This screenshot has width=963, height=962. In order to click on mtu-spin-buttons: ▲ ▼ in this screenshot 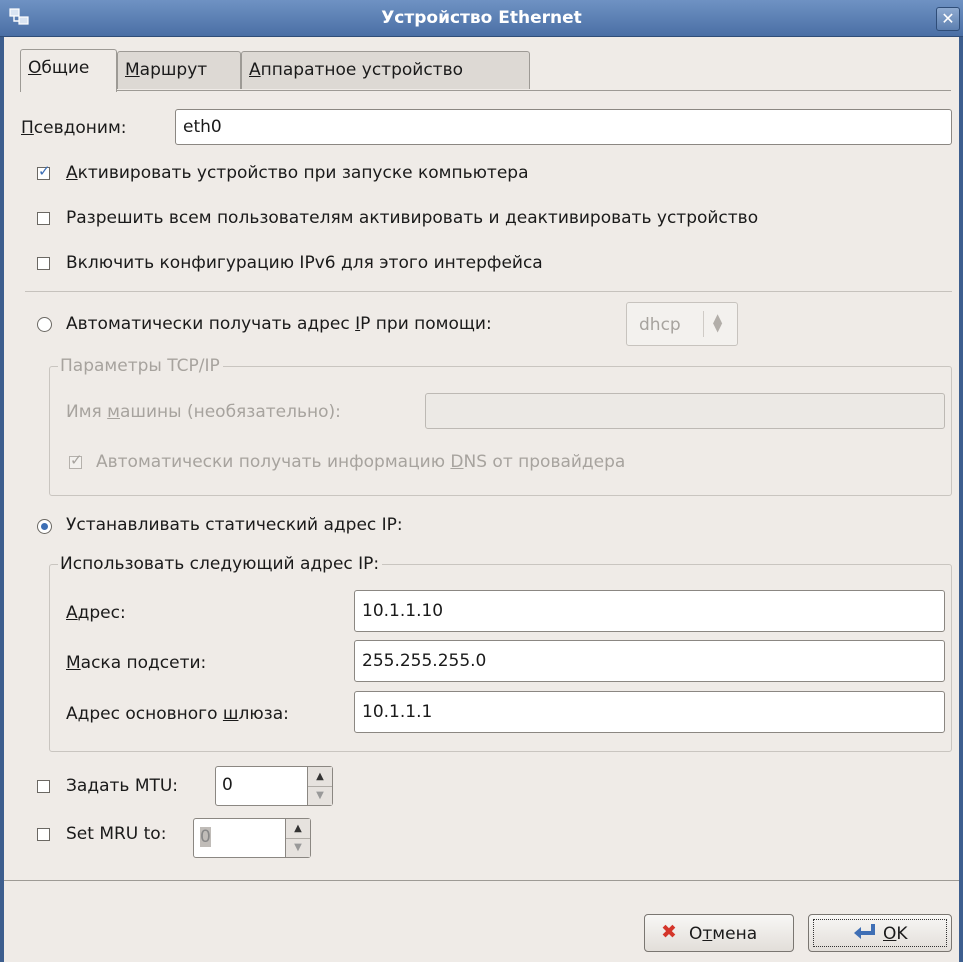, I will do `click(319, 786)`.